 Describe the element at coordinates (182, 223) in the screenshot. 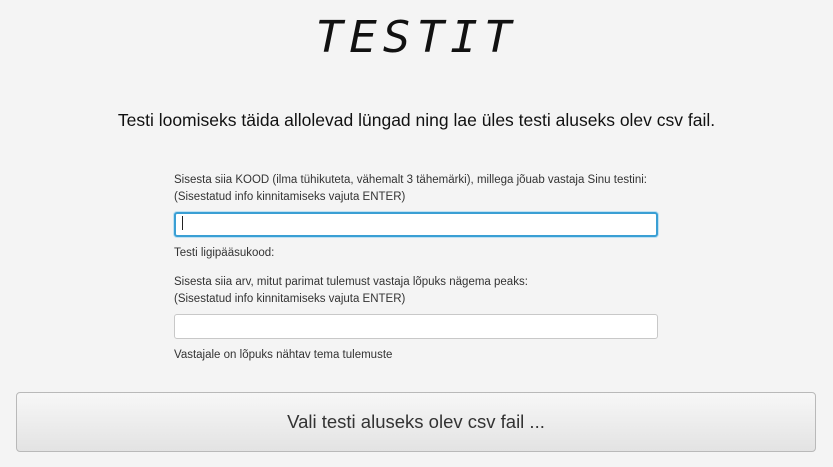

I see `text-caret` at that location.